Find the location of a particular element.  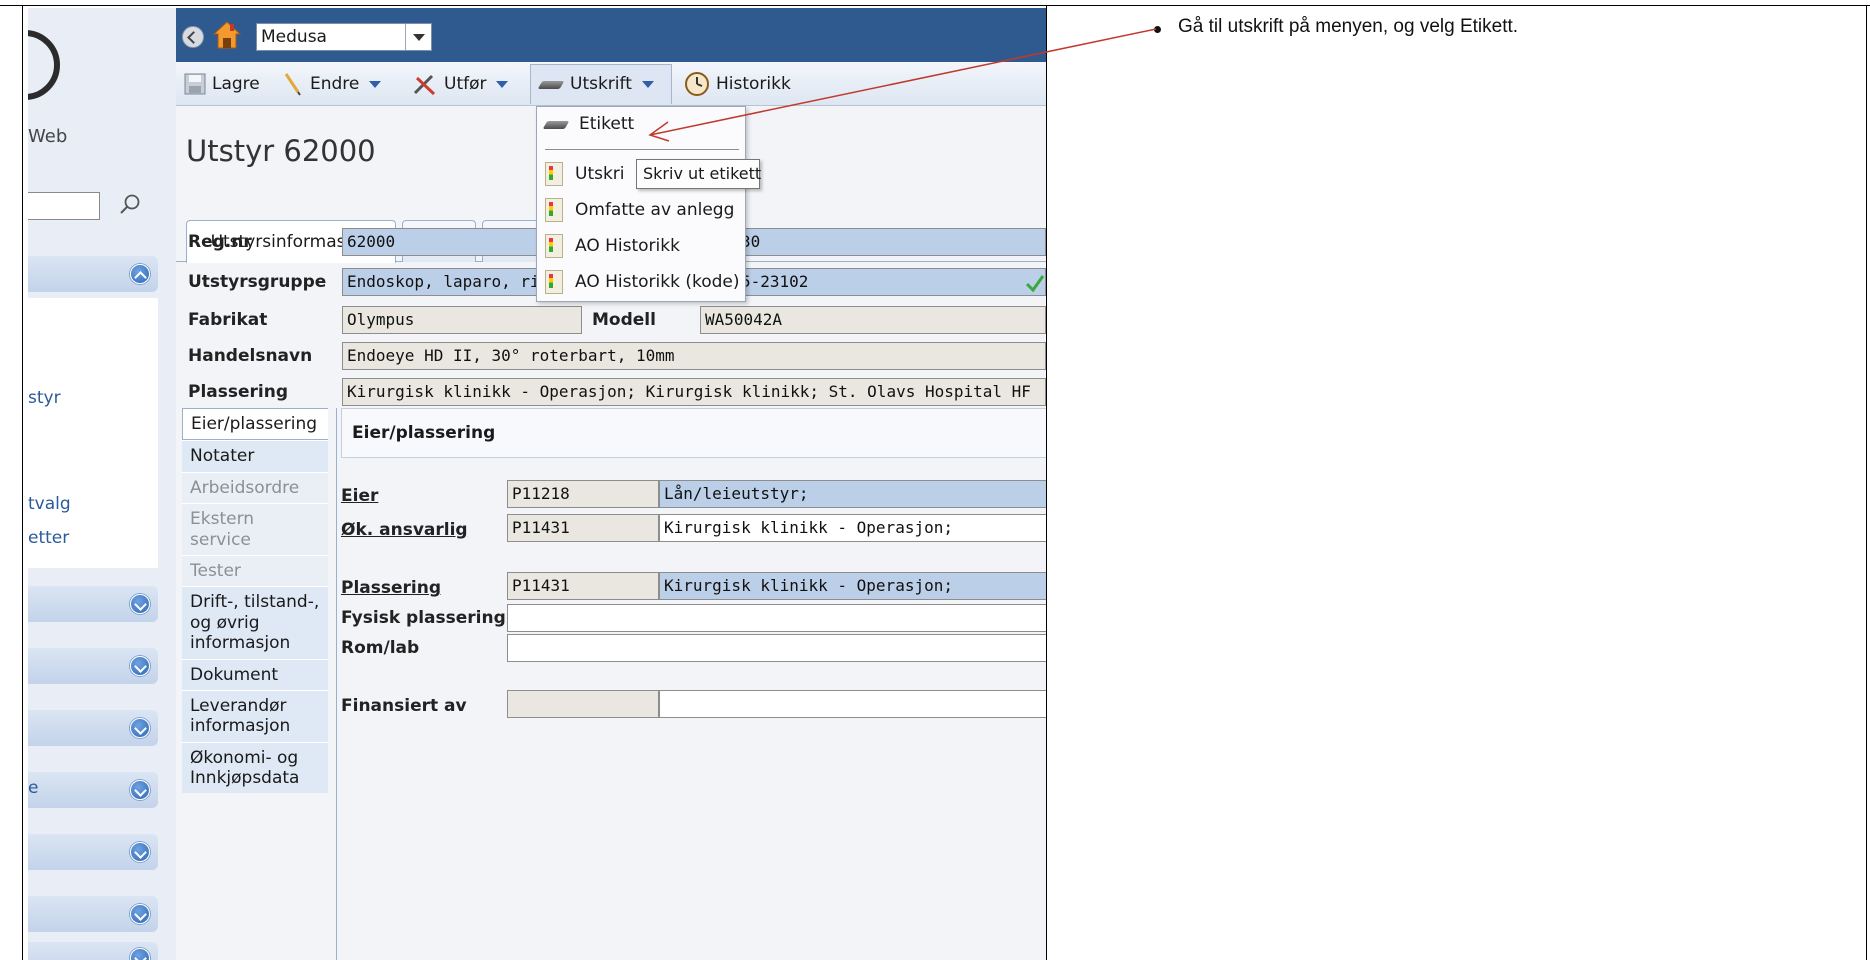

ok-ansvarlig-label: Øk. ansvarlig is located at coordinates (404, 530).